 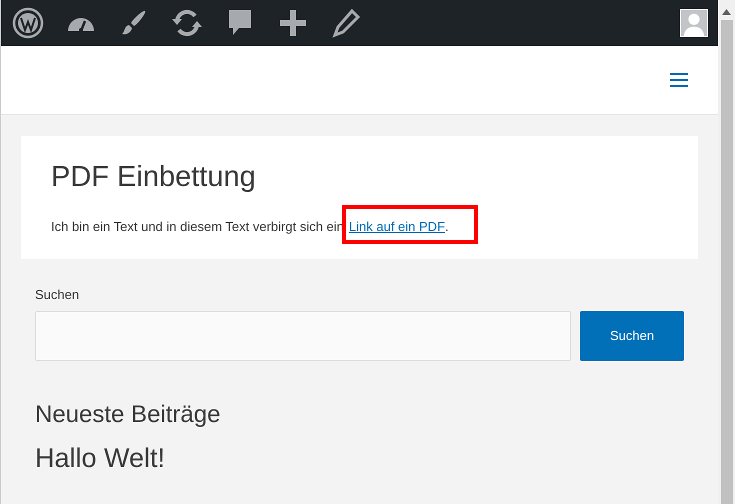 I want to click on menu-button, so click(x=679, y=80).